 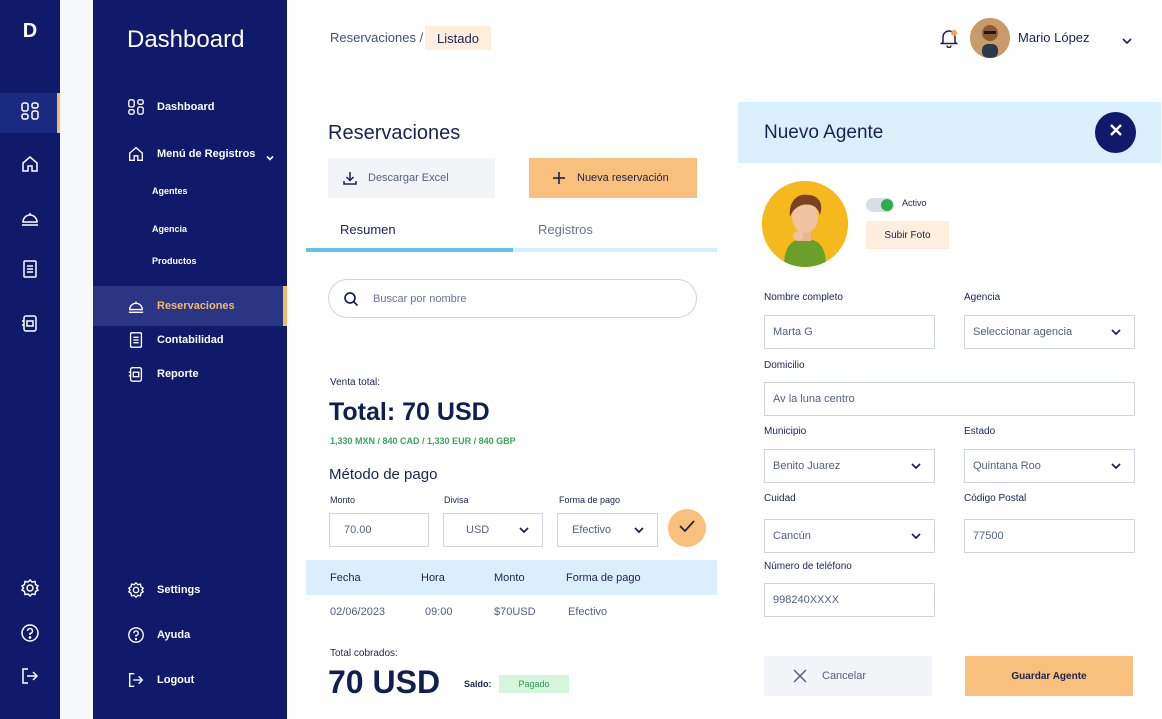 I want to click on rail-reservaciones, so click(x=30, y=220).